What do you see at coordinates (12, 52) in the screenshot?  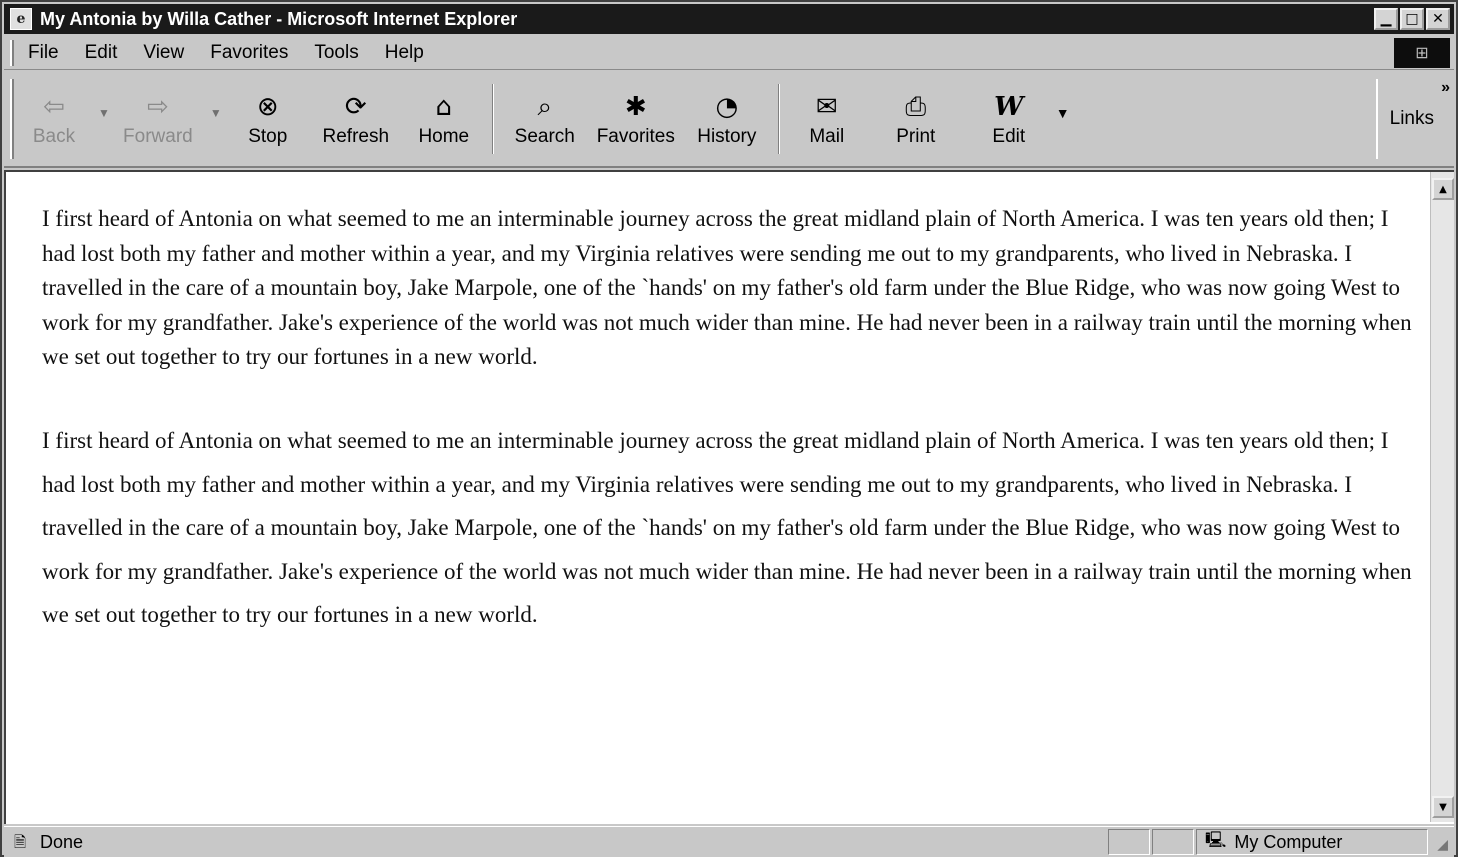 I see `menu-bar-grip` at bounding box center [12, 52].